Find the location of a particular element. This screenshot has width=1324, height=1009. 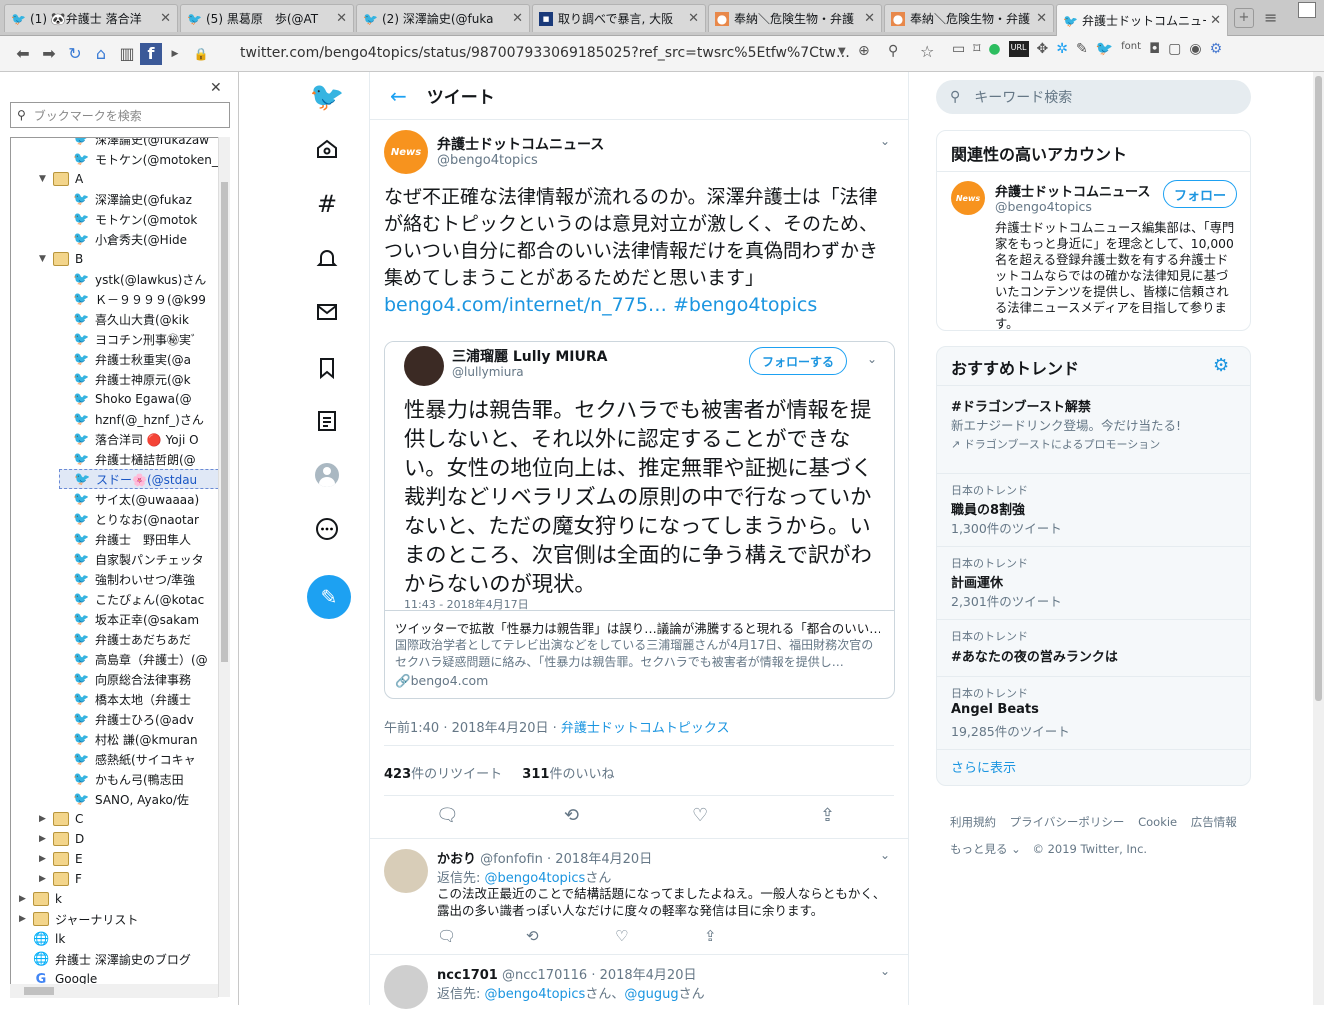

browser-tab-active: 🐦 弁護士ドットコムニュー ✕ is located at coordinates (1142, 20).